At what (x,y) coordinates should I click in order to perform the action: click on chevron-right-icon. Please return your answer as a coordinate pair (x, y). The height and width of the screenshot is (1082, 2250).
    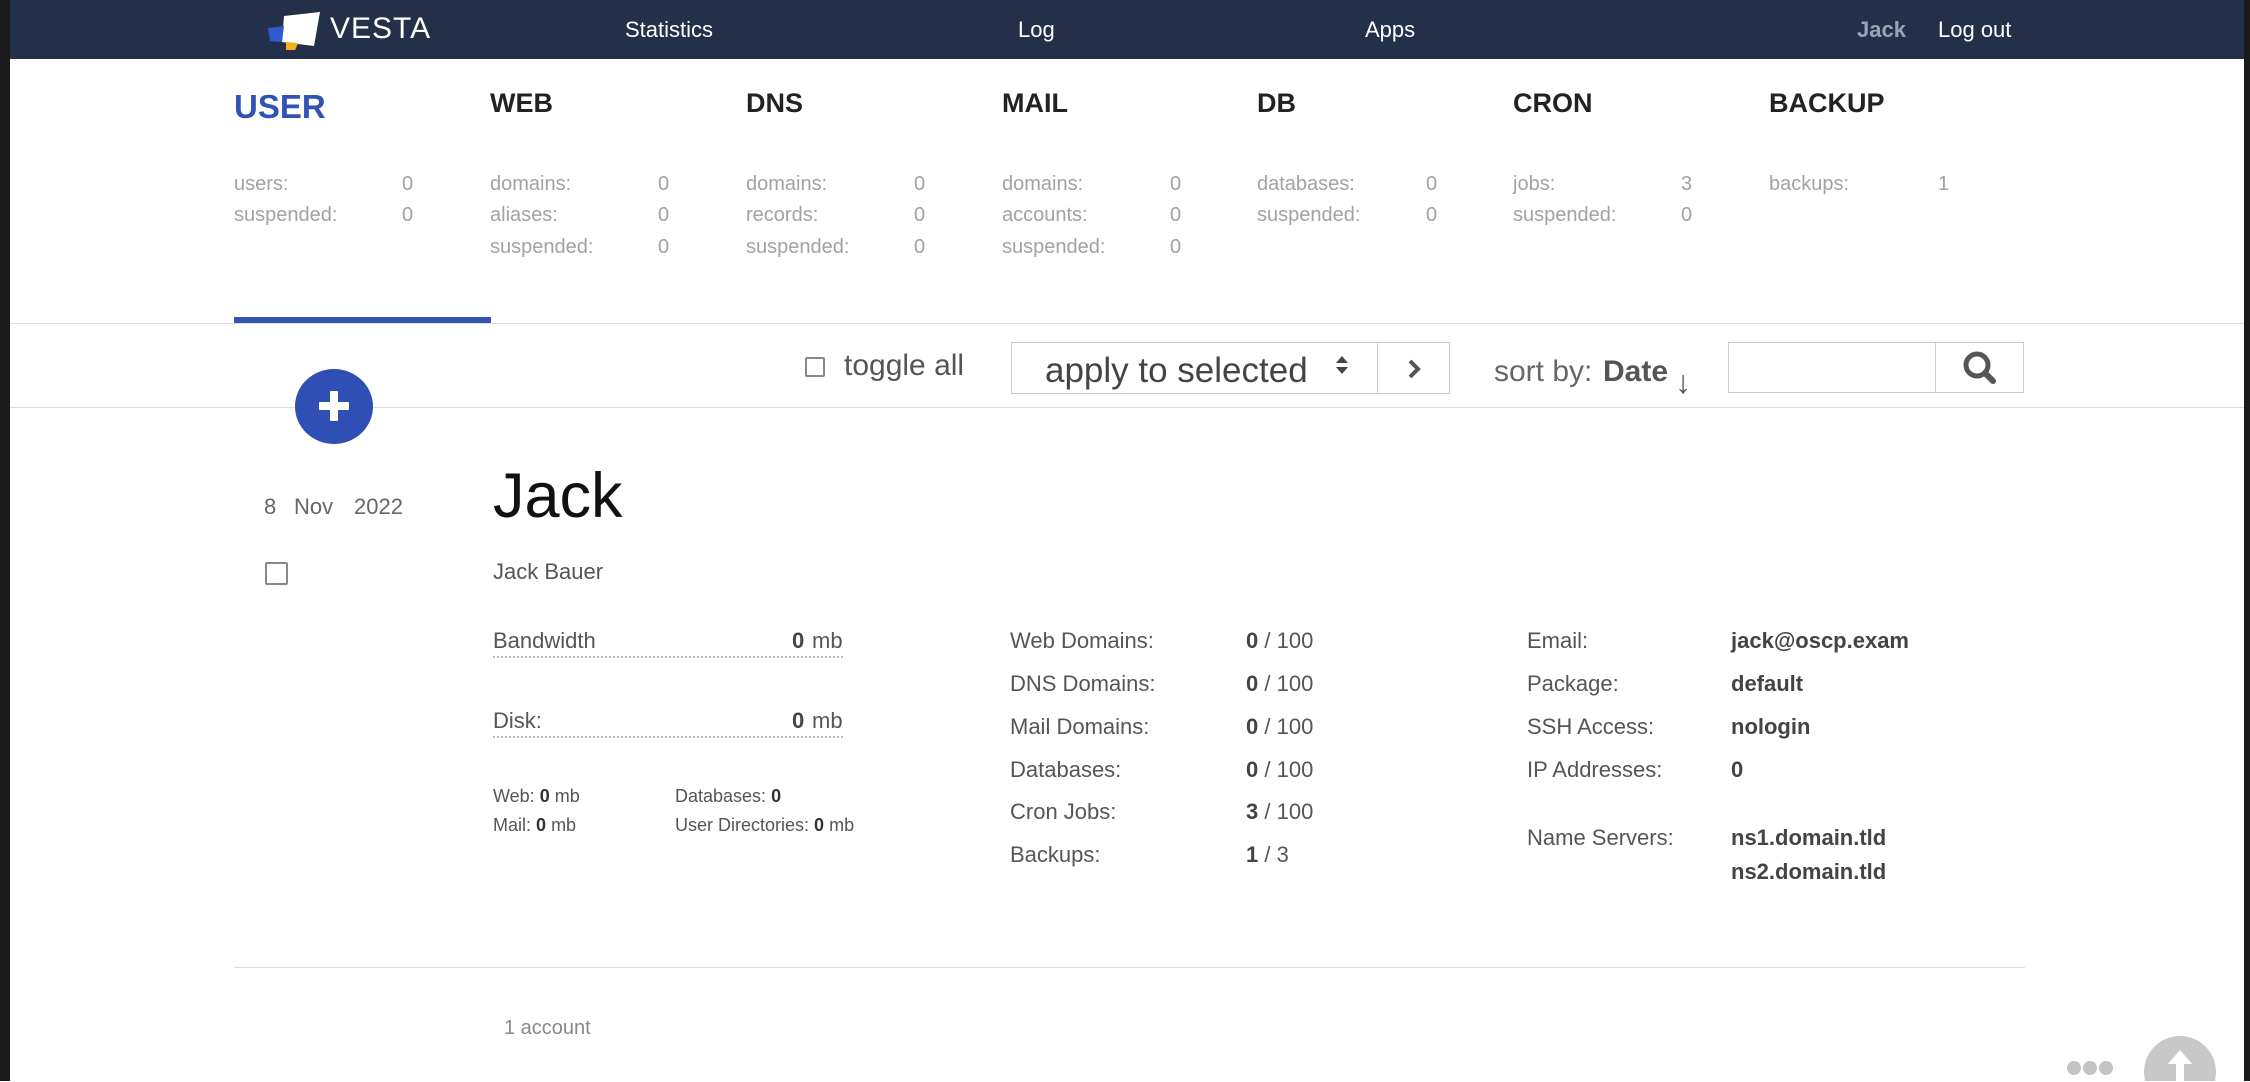
    Looking at the image, I should click on (1414, 369).